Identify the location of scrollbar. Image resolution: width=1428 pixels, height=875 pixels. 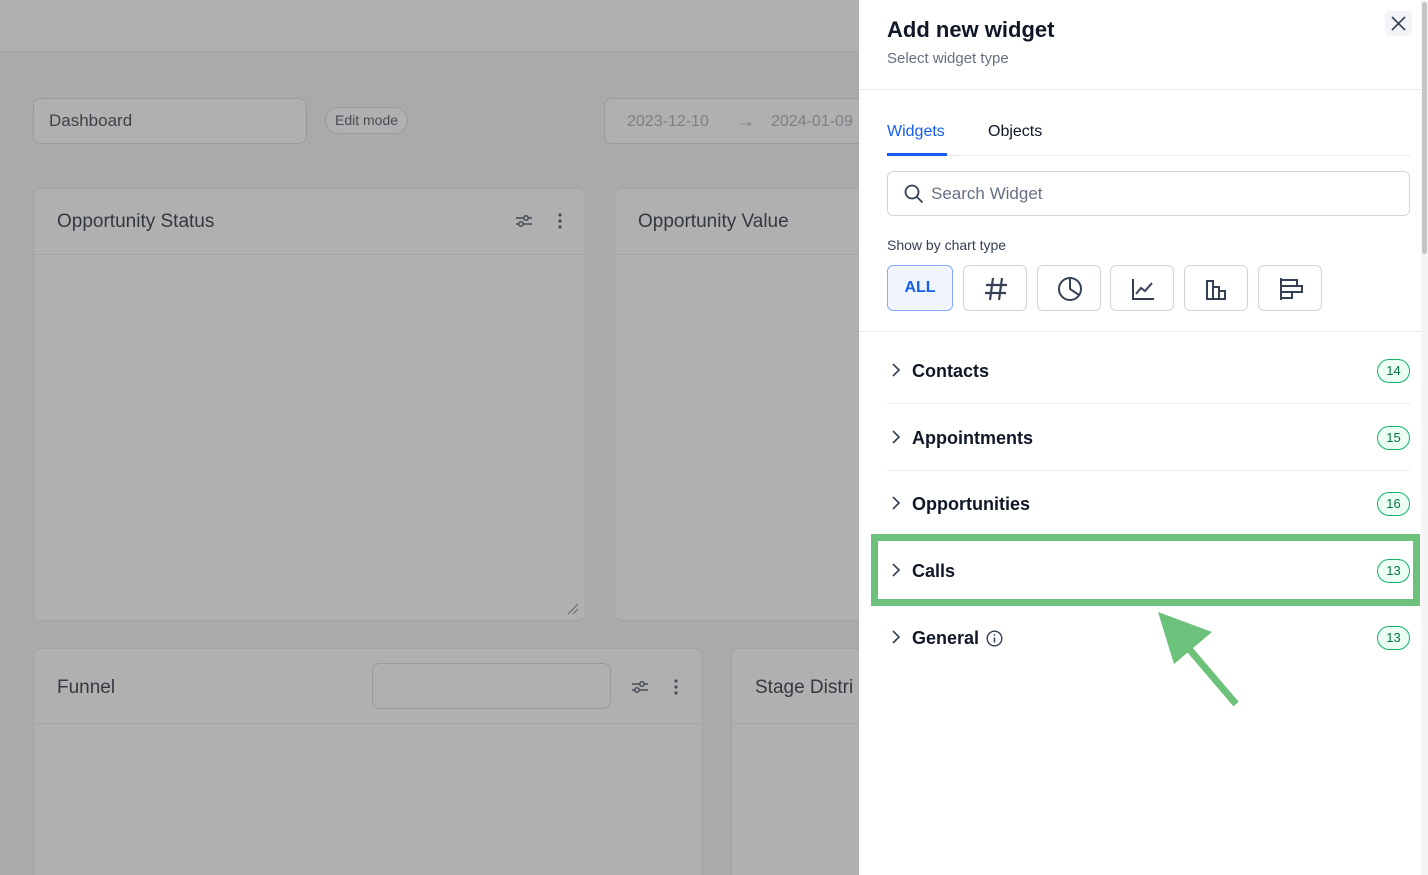
(1424, 437).